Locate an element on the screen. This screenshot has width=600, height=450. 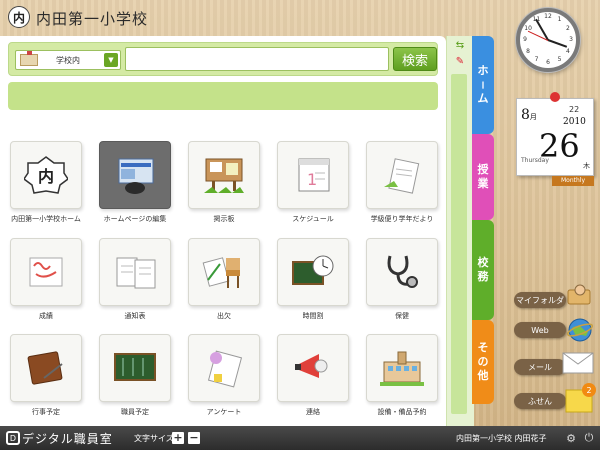
footer: D デジタル職員室 文字サイズ + − 内田第一小学校 内田花子 ⚙ ⏻ is located at coordinates (300, 438).